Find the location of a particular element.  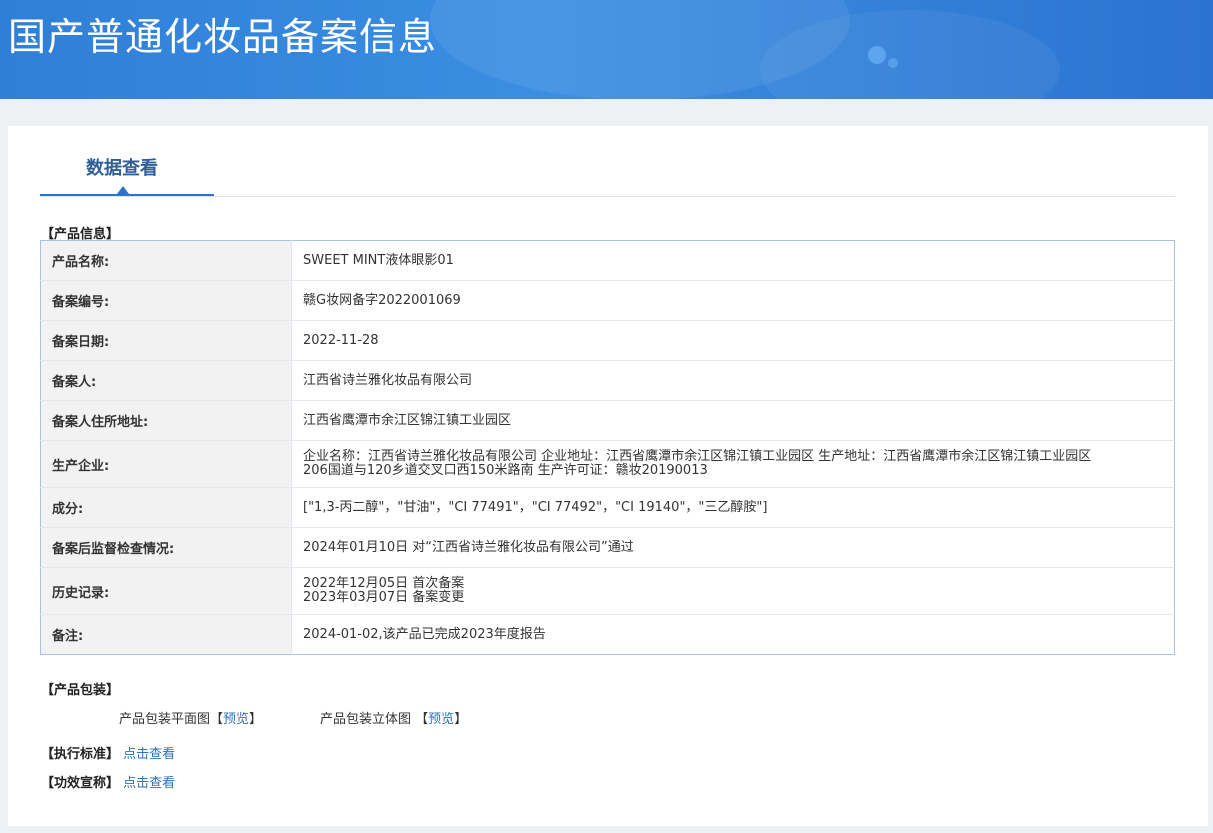

row-value: 江西省诗兰雅化妆品有限公司 is located at coordinates (733, 380).